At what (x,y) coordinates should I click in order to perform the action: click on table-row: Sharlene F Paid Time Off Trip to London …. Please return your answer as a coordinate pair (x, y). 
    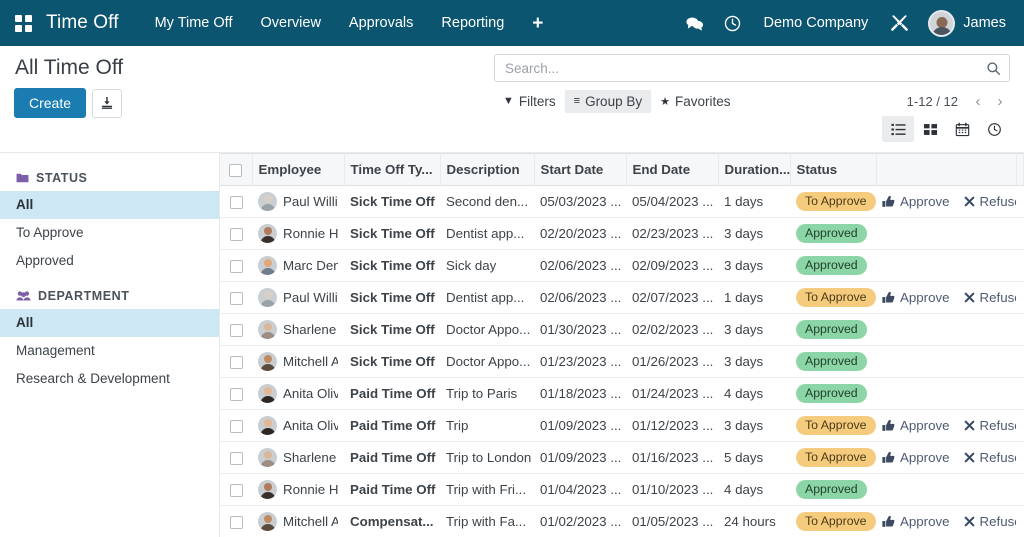
    Looking at the image, I should click on (622, 457).